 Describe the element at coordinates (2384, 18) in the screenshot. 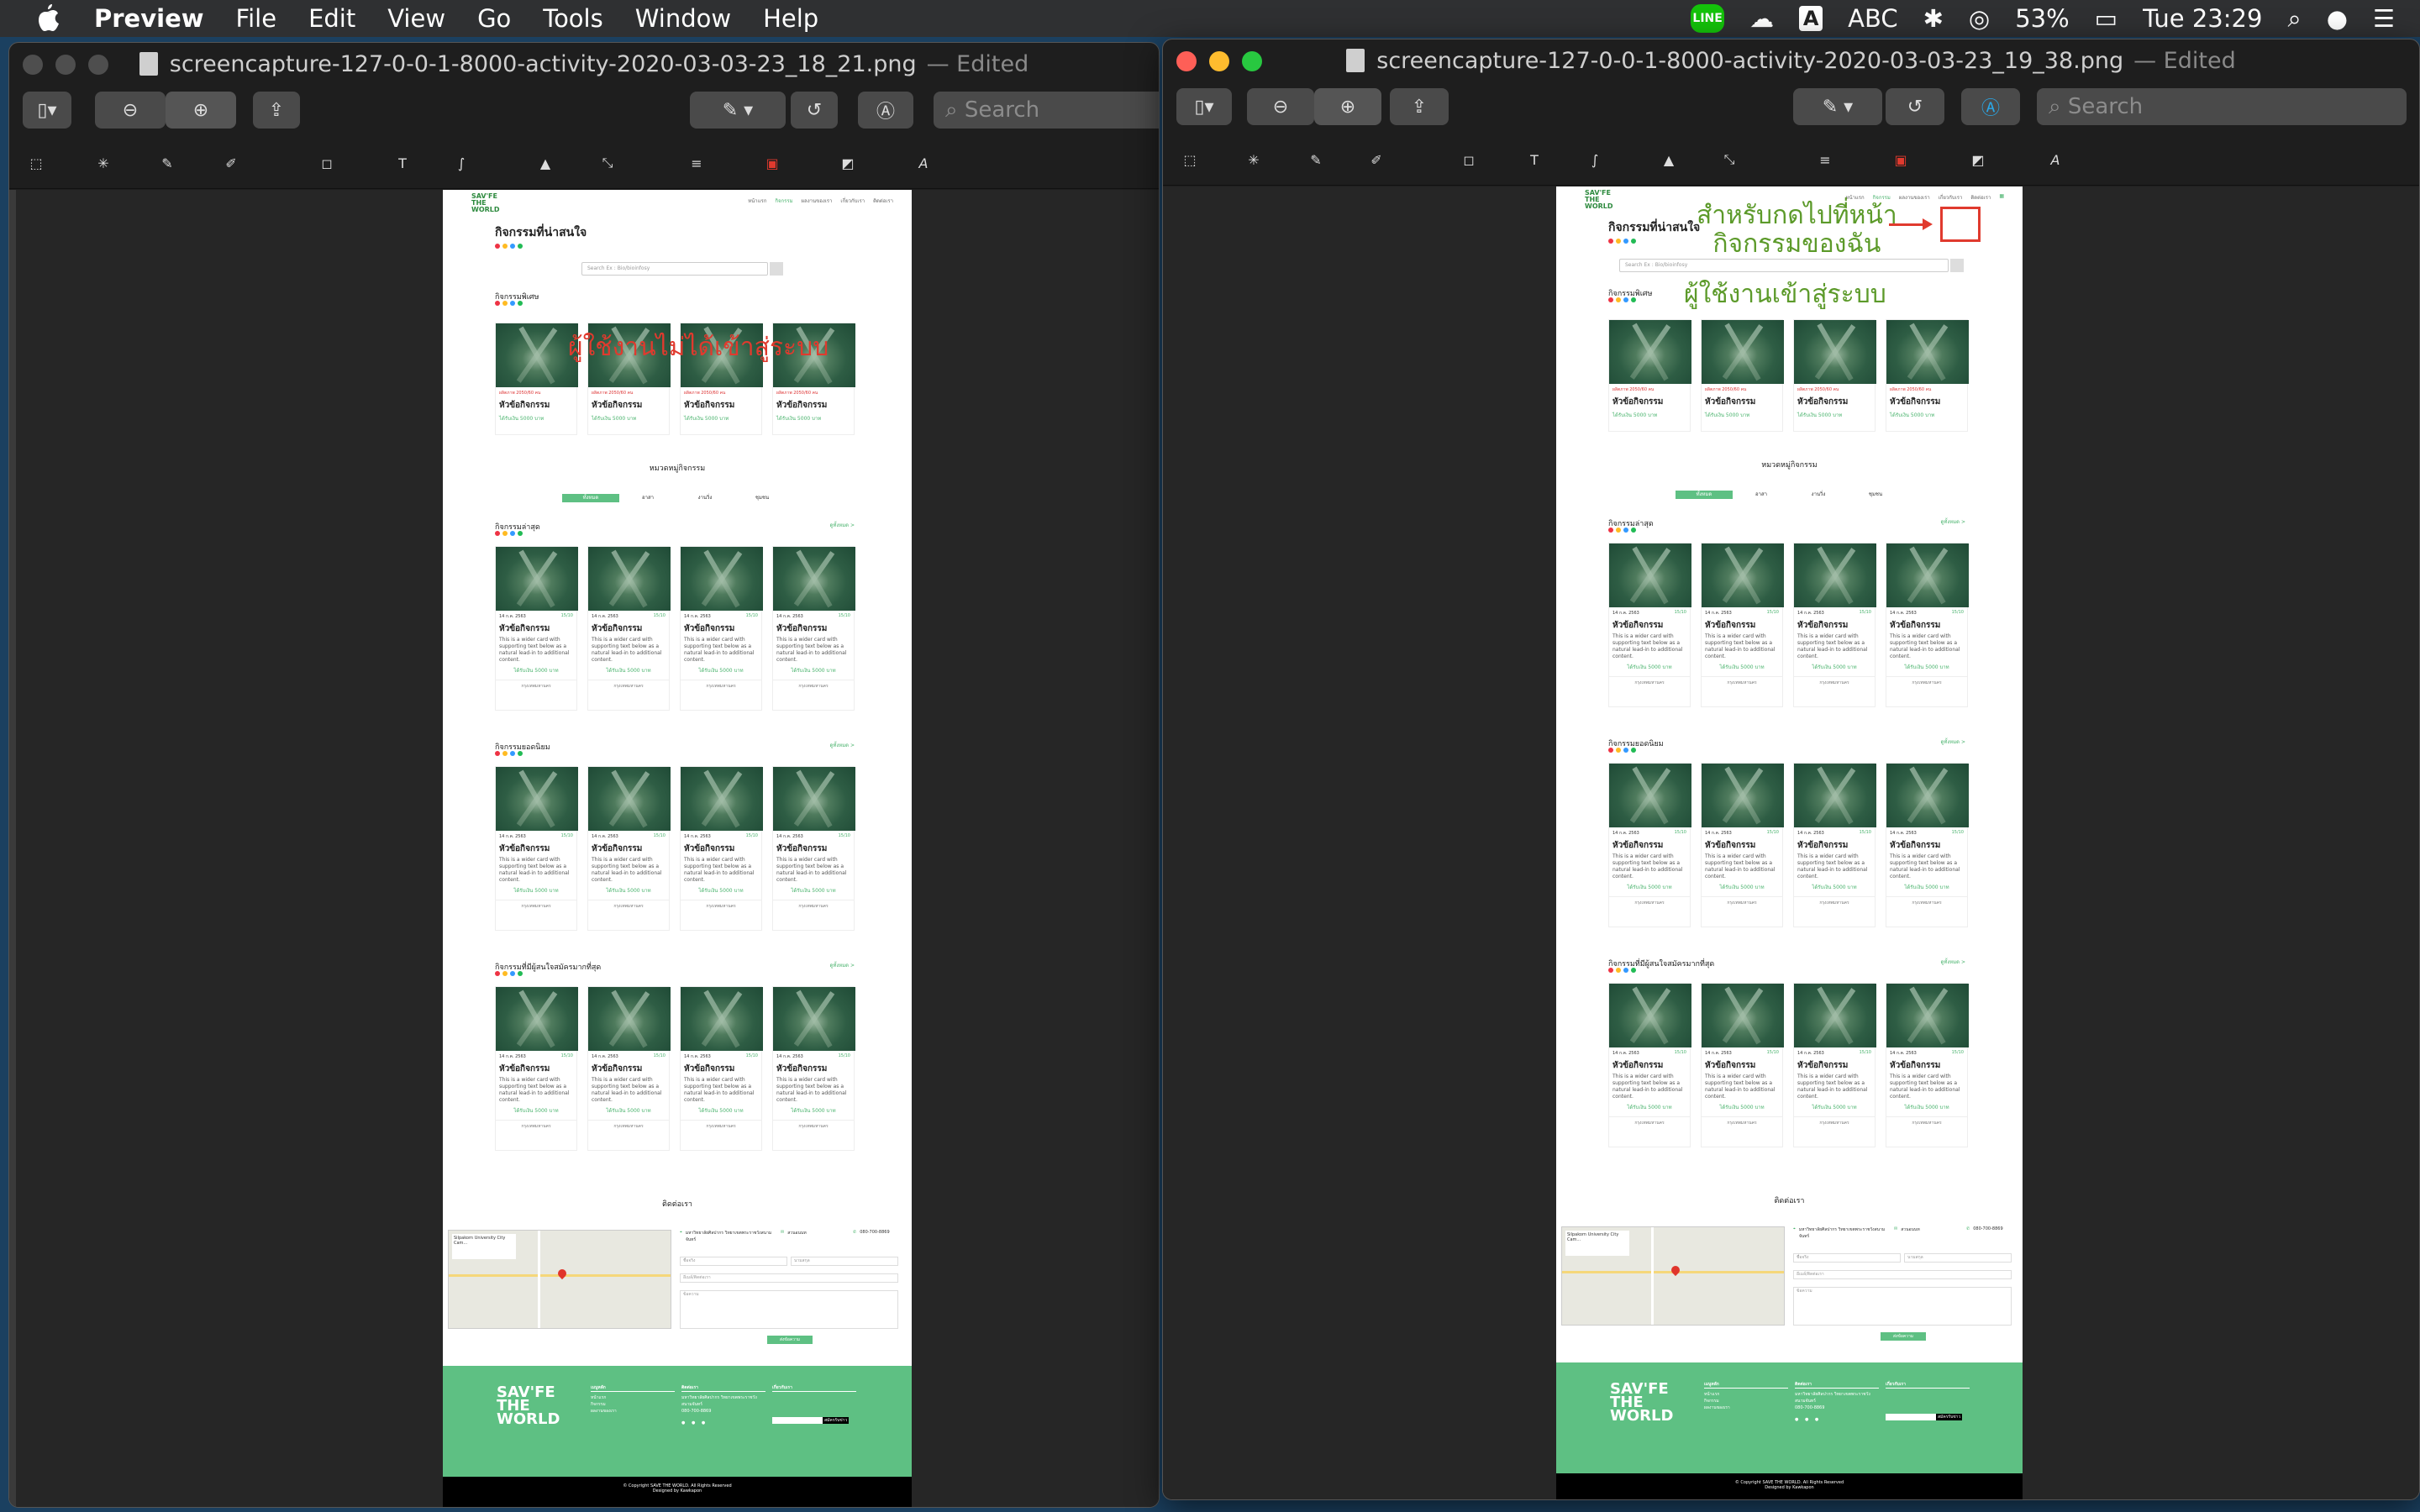

I see `notification-center-icon: ☰` at that location.